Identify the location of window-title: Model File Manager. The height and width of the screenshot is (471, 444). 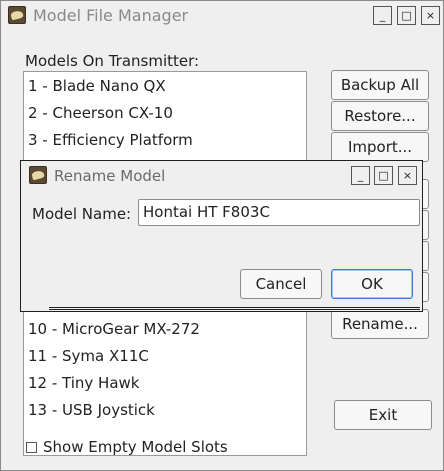
(111, 15).